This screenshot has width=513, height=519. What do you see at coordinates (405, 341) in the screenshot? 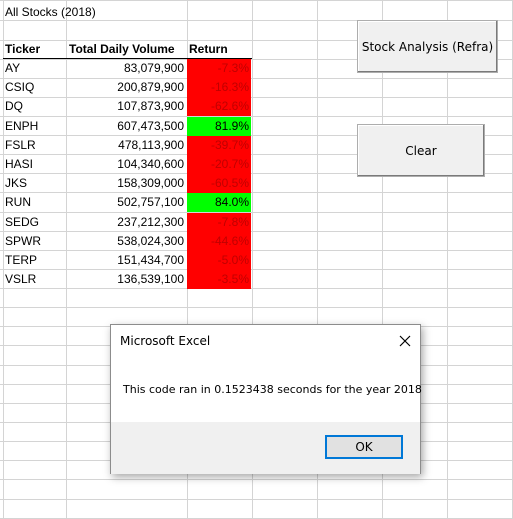
I see `close-icon` at bounding box center [405, 341].